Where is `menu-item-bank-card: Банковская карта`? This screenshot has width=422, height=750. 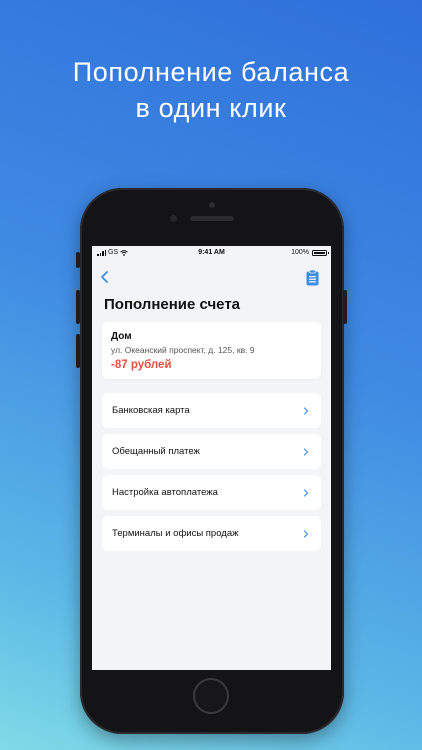
menu-item-bank-card: Банковская карта is located at coordinates (211, 410).